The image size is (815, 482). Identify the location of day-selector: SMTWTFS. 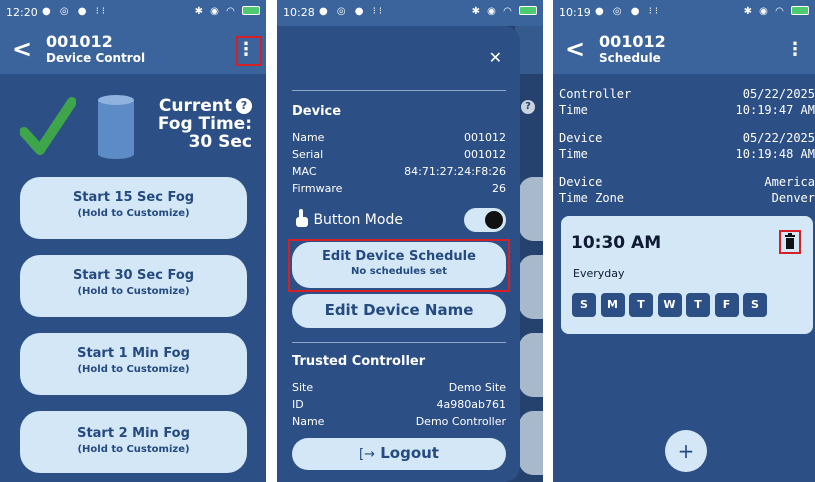
(672, 305).